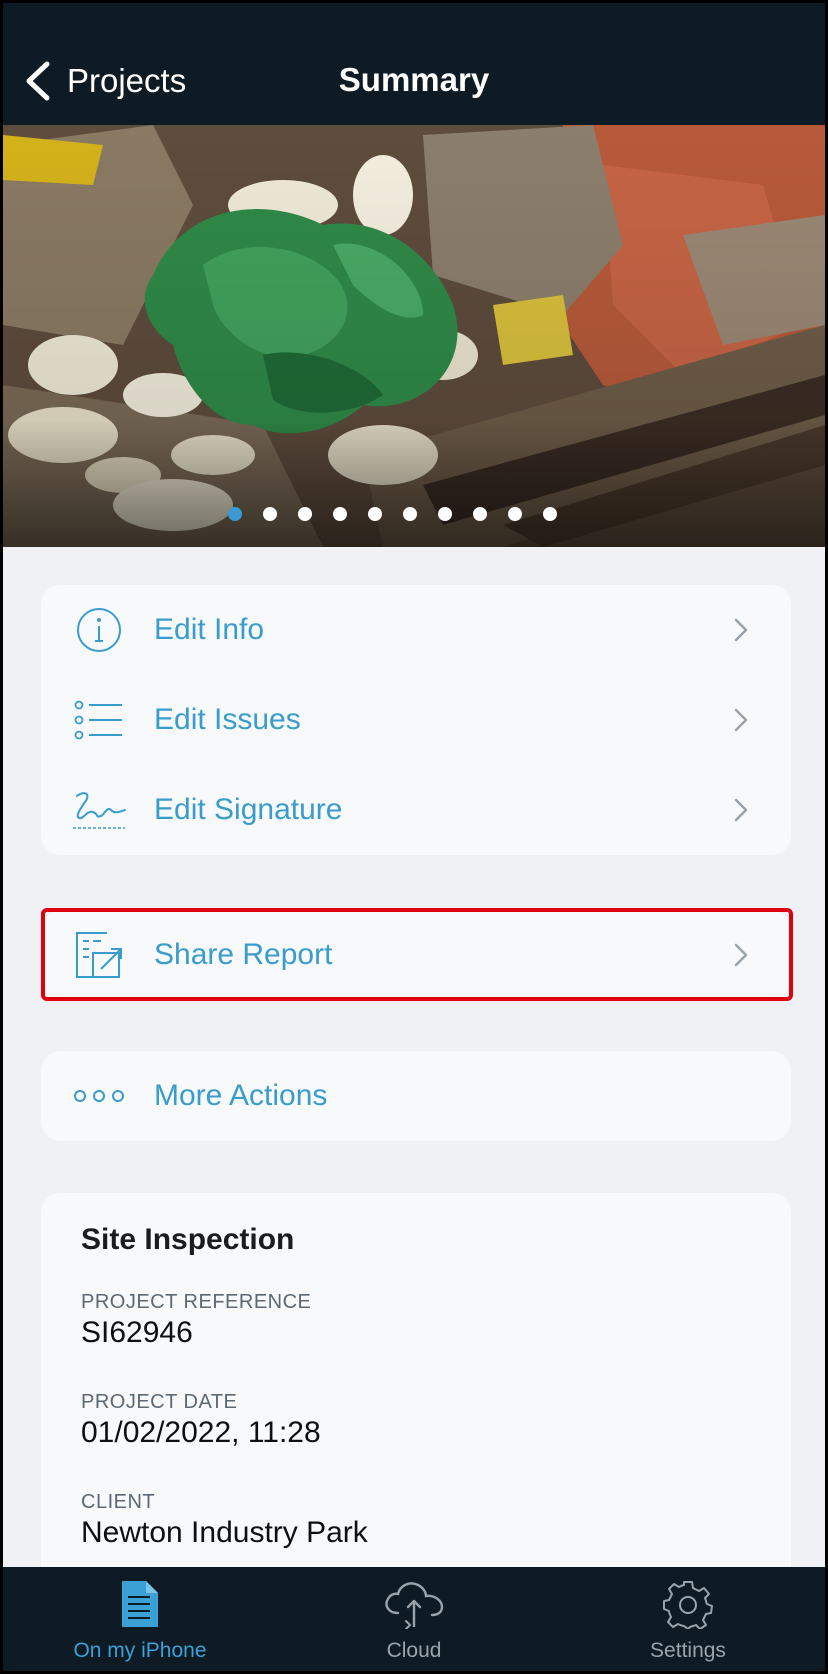 The width and height of the screenshot is (828, 1674). I want to click on more-actions-card: More Actions, so click(416, 1096).